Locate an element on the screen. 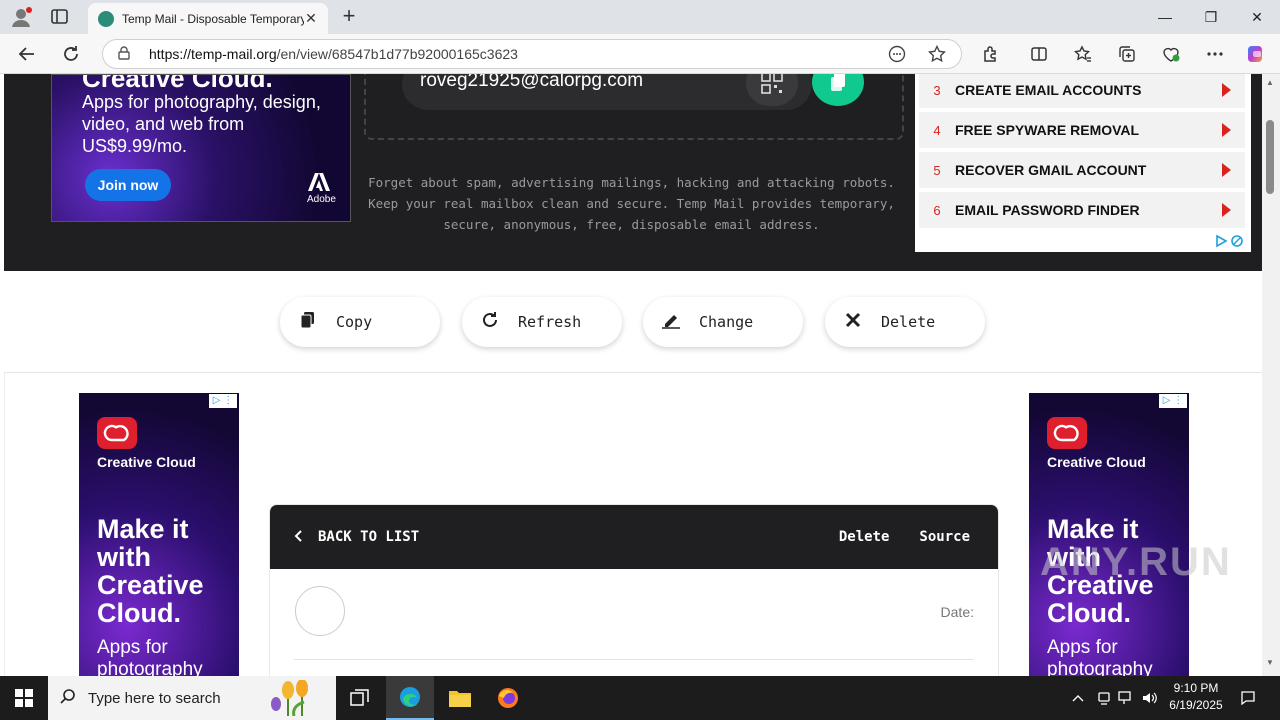  copy-button: Copy is located at coordinates (360, 322).